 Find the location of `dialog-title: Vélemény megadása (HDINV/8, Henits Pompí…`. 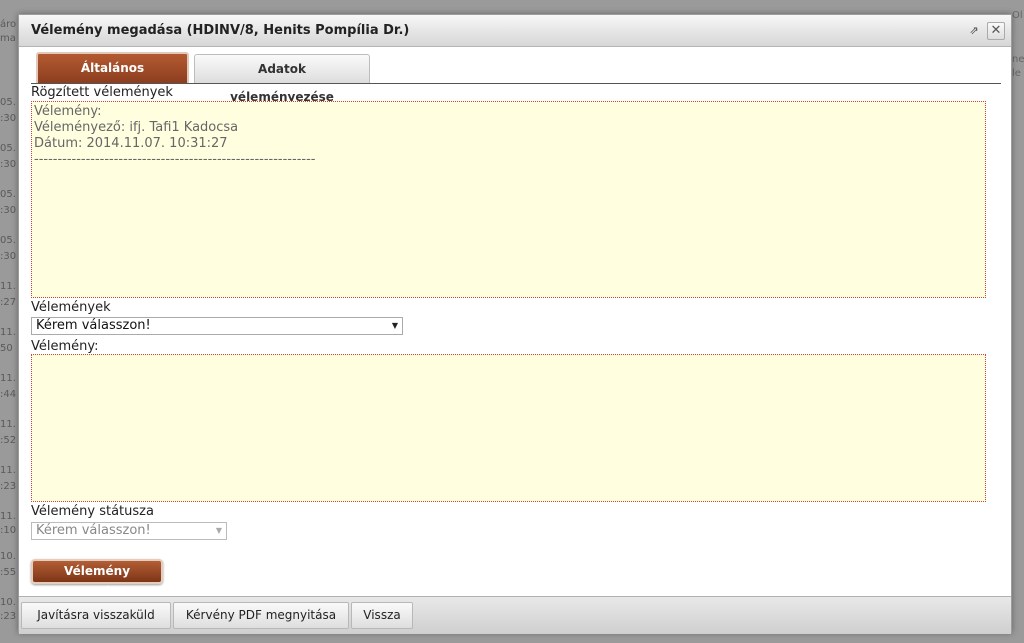

dialog-title: Vélemény megadása (HDINV/8, Henits Pompí… is located at coordinates (220, 30).